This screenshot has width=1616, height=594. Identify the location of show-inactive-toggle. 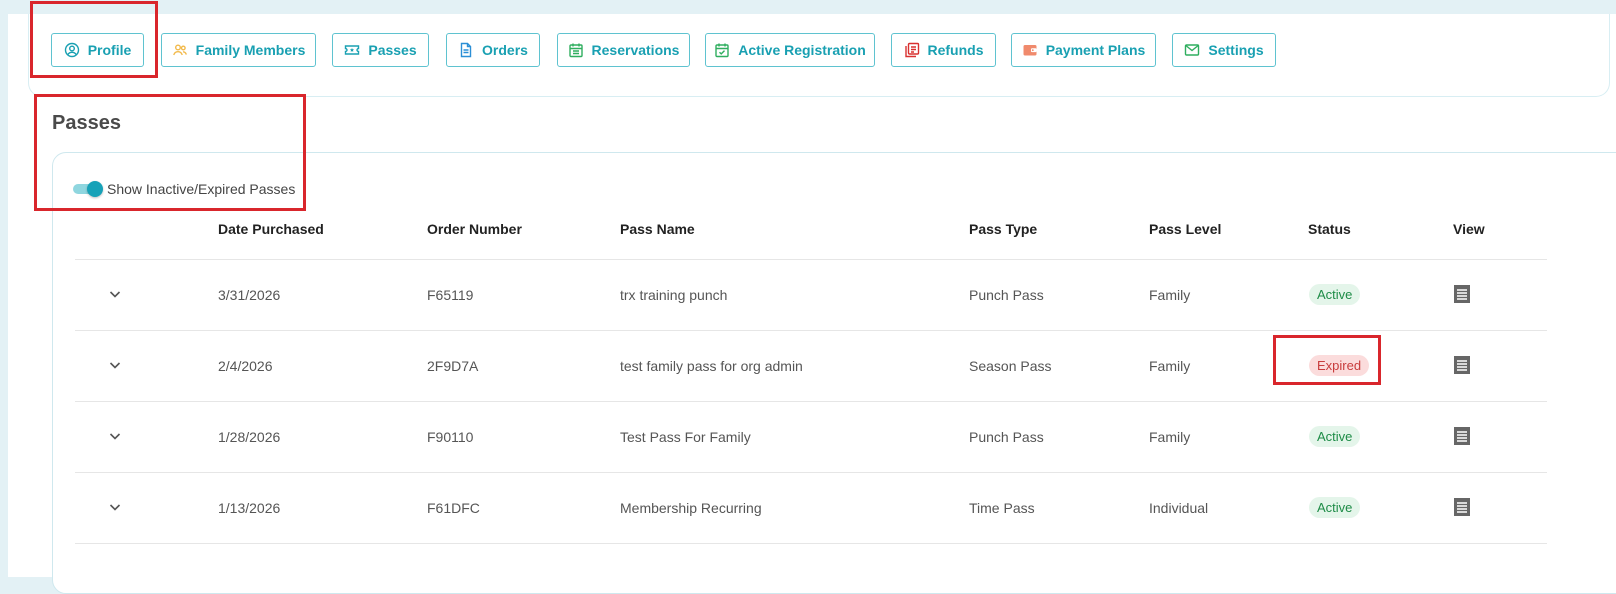
(88, 189).